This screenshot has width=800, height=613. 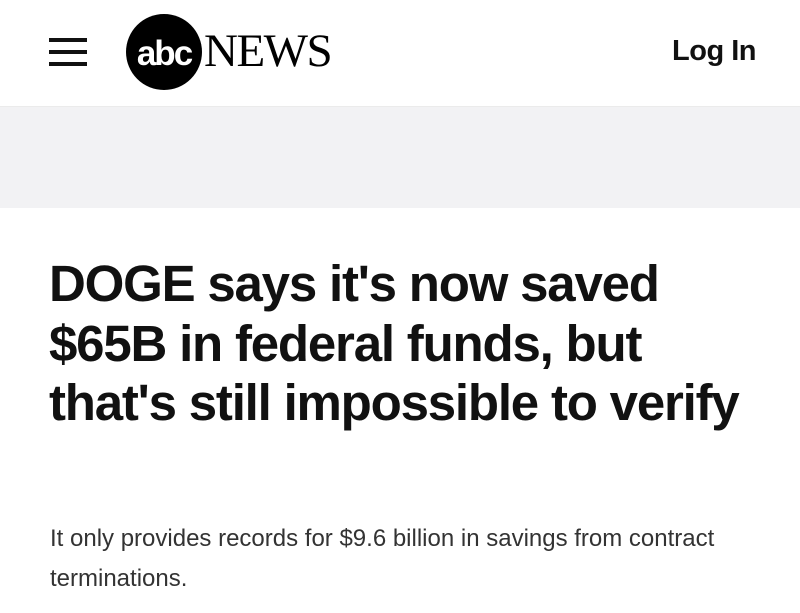 What do you see at coordinates (267, 51) in the screenshot?
I see `news-wordmark: NEWS` at bounding box center [267, 51].